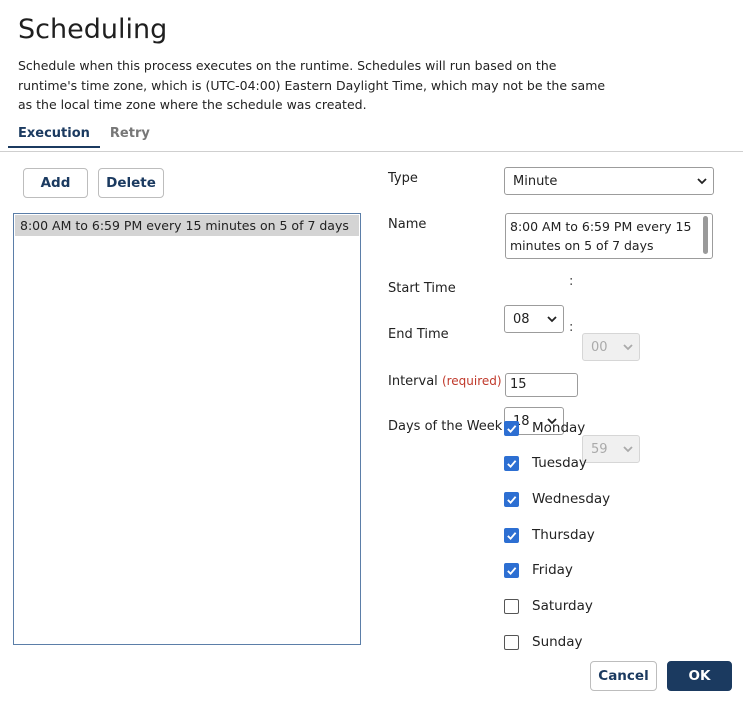 The image size is (743, 705). I want to click on required-indicator: (required), so click(471, 381).